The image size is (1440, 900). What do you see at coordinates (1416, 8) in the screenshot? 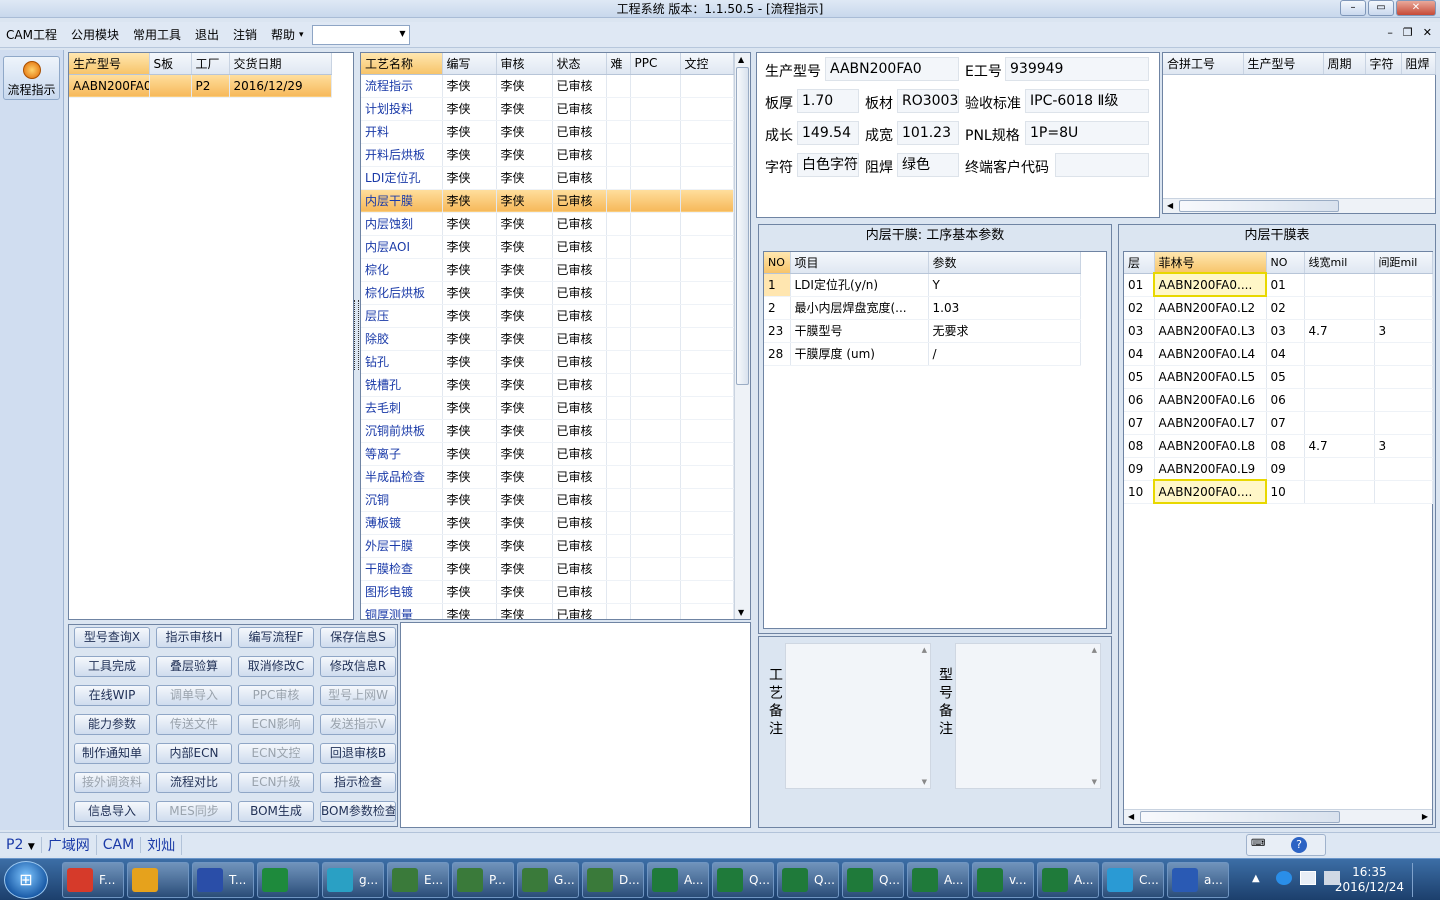
I see `close-button: ✕` at bounding box center [1416, 8].